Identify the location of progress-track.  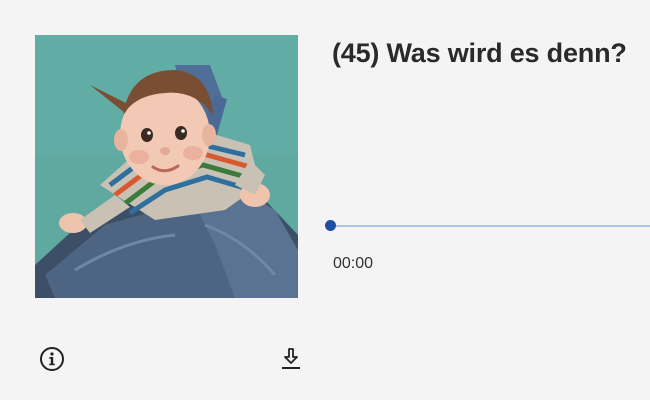
(490, 226).